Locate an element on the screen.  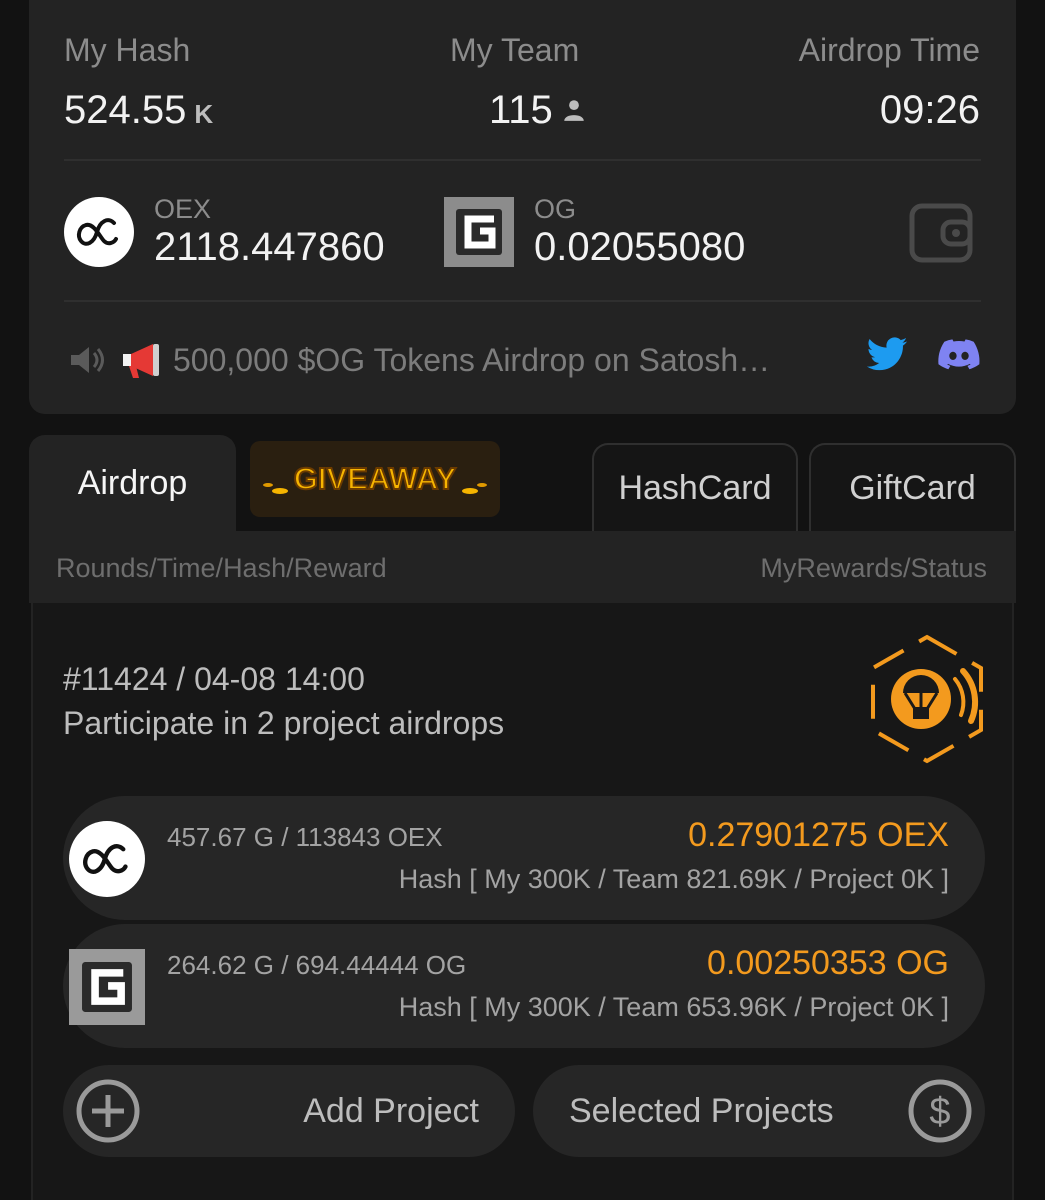
person-icon is located at coordinates (574, 110).